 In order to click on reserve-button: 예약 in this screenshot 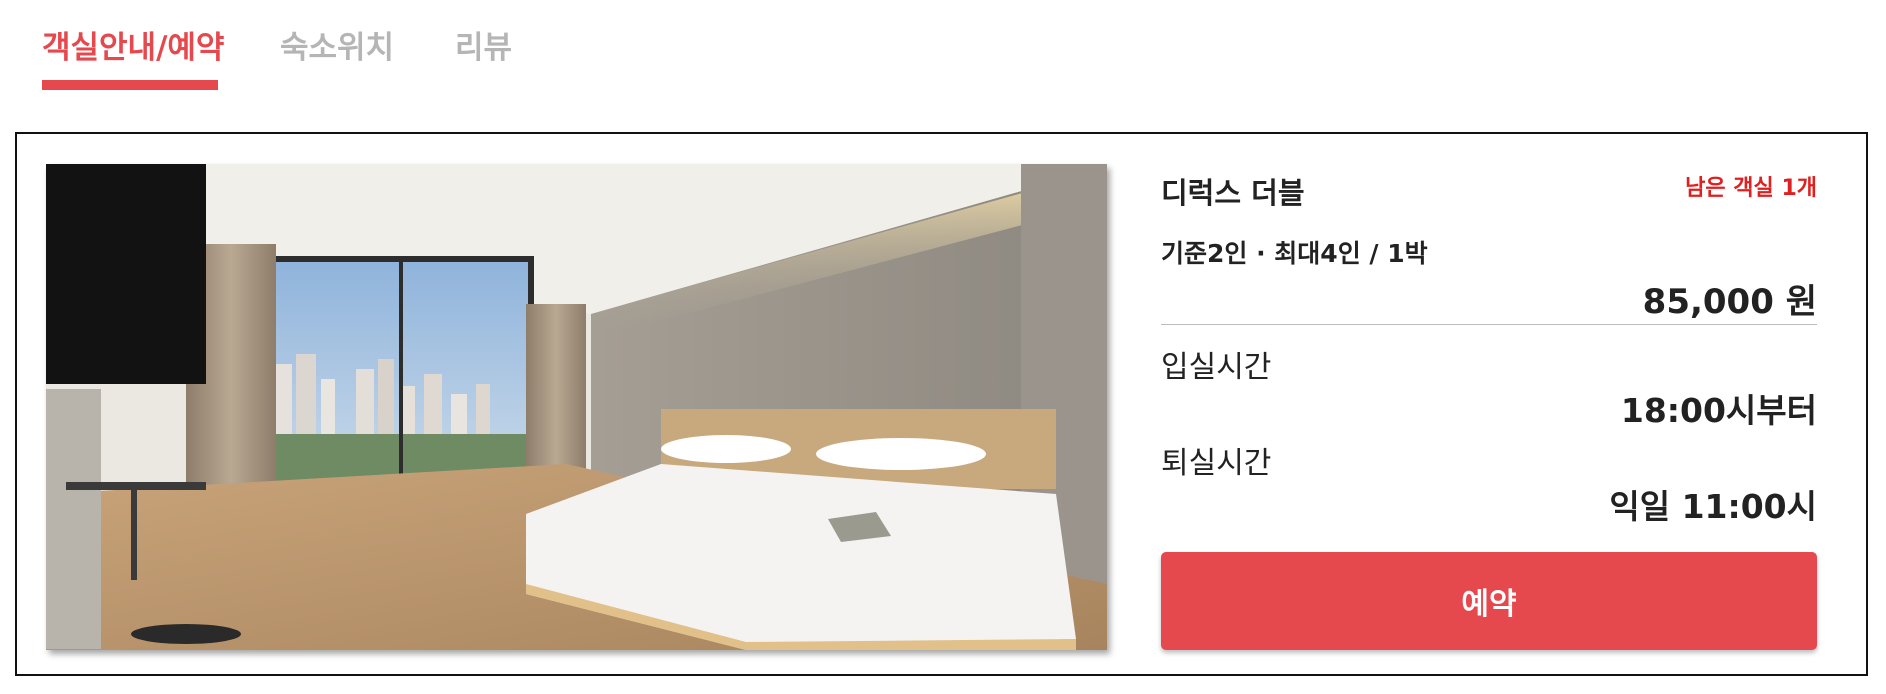, I will do `click(1489, 601)`.